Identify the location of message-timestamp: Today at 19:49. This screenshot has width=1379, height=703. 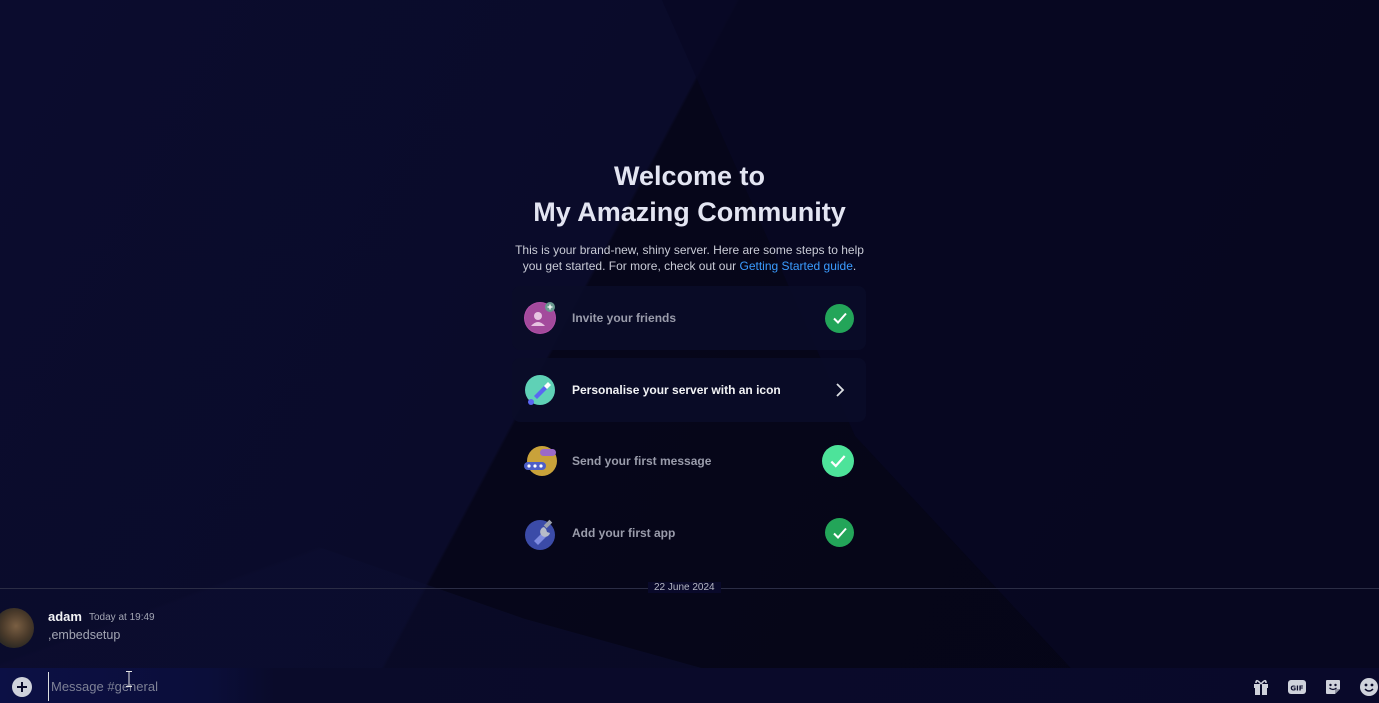
(122, 617).